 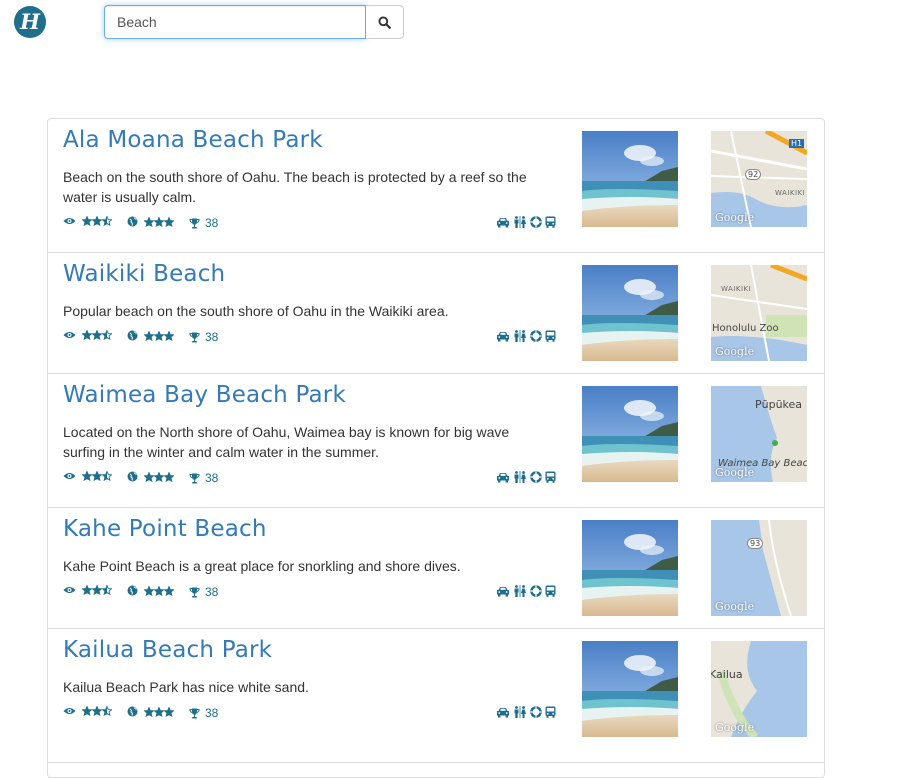 What do you see at coordinates (193, 140) in the screenshot?
I see `result-title: Ala Moana Beach Park` at bounding box center [193, 140].